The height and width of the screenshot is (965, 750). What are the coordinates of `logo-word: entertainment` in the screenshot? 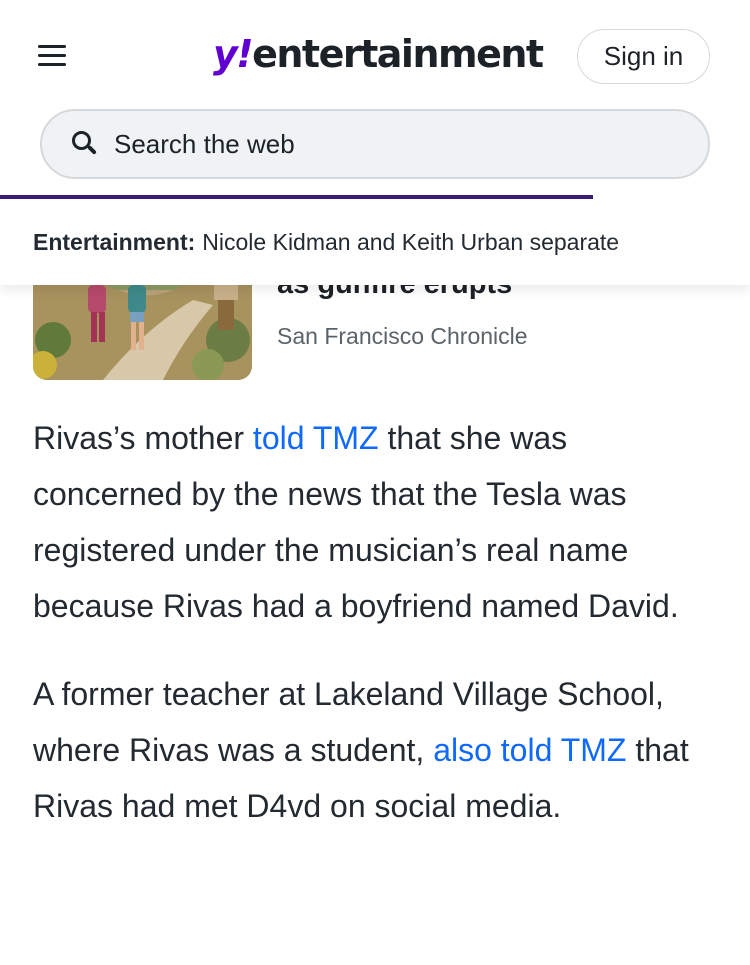 It's located at (398, 54).